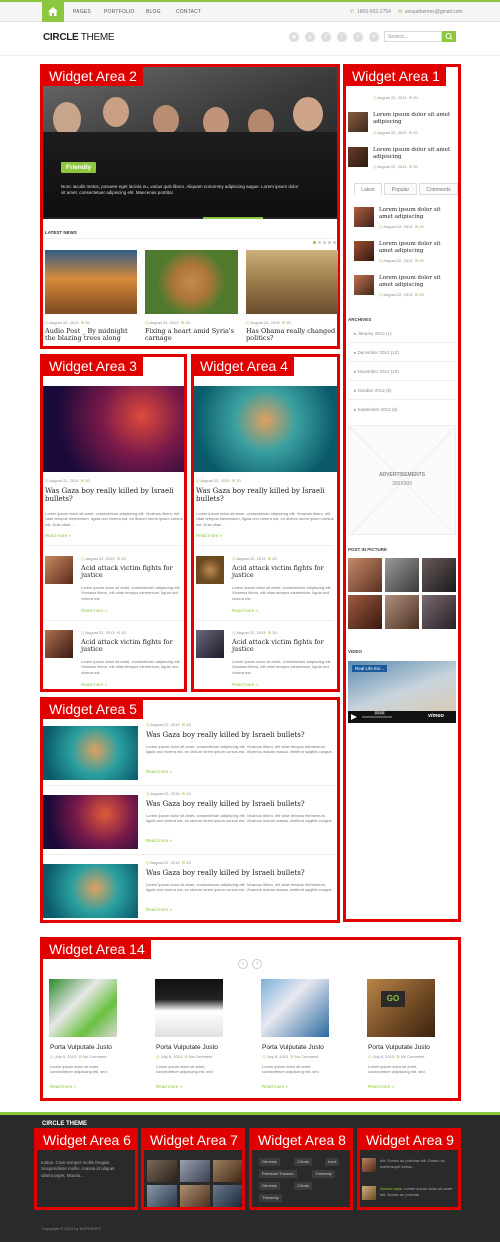 The width and height of the screenshot is (500, 1242). What do you see at coordinates (376, 372) in the screenshot?
I see `archive-link: ▸ November 2012 (10)` at bounding box center [376, 372].